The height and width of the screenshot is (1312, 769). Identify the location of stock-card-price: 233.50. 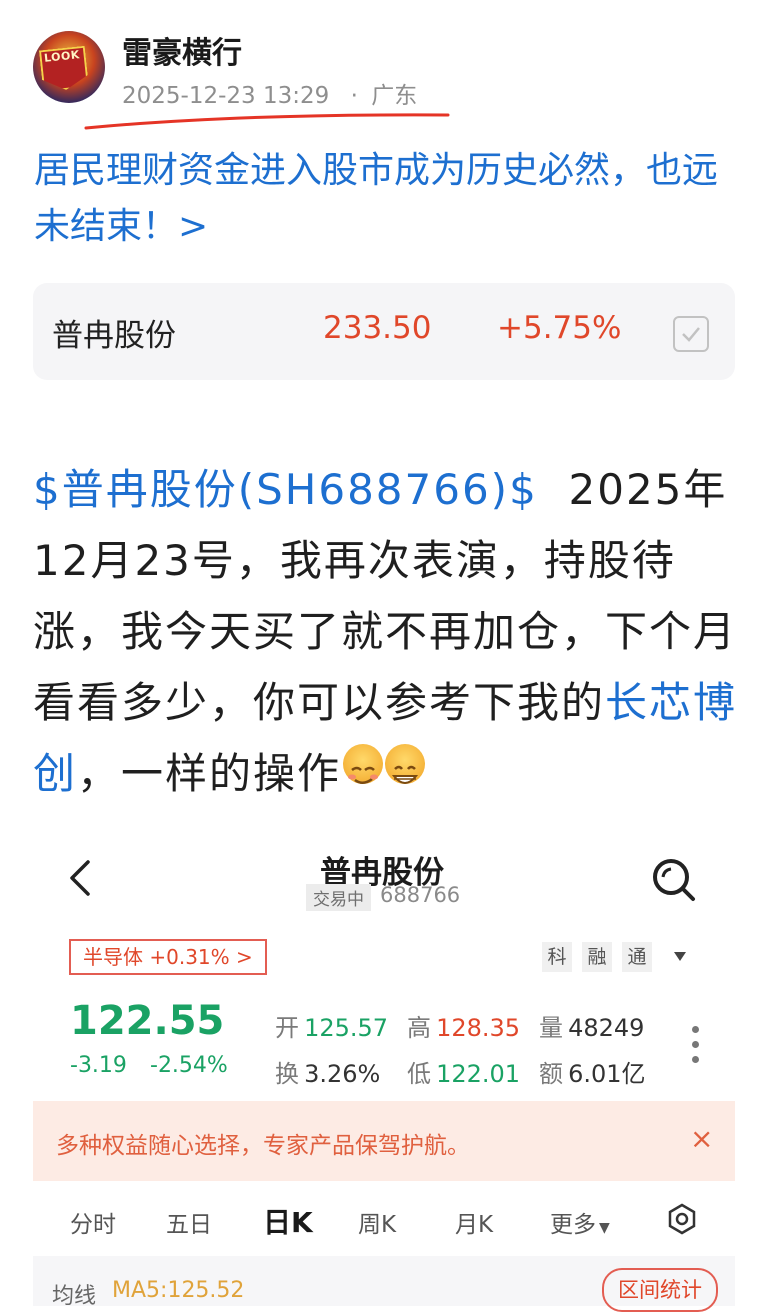
(377, 328).